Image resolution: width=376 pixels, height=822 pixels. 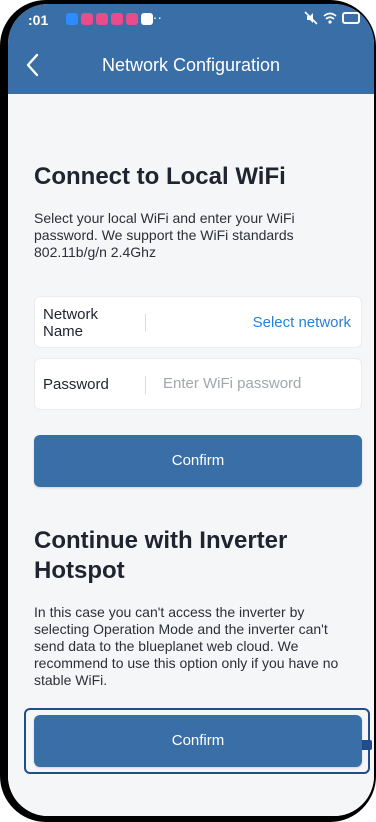 What do you see at coordinates (263, 383) in the screenshot?
I see `password-input` at bounding box center [263, 383].